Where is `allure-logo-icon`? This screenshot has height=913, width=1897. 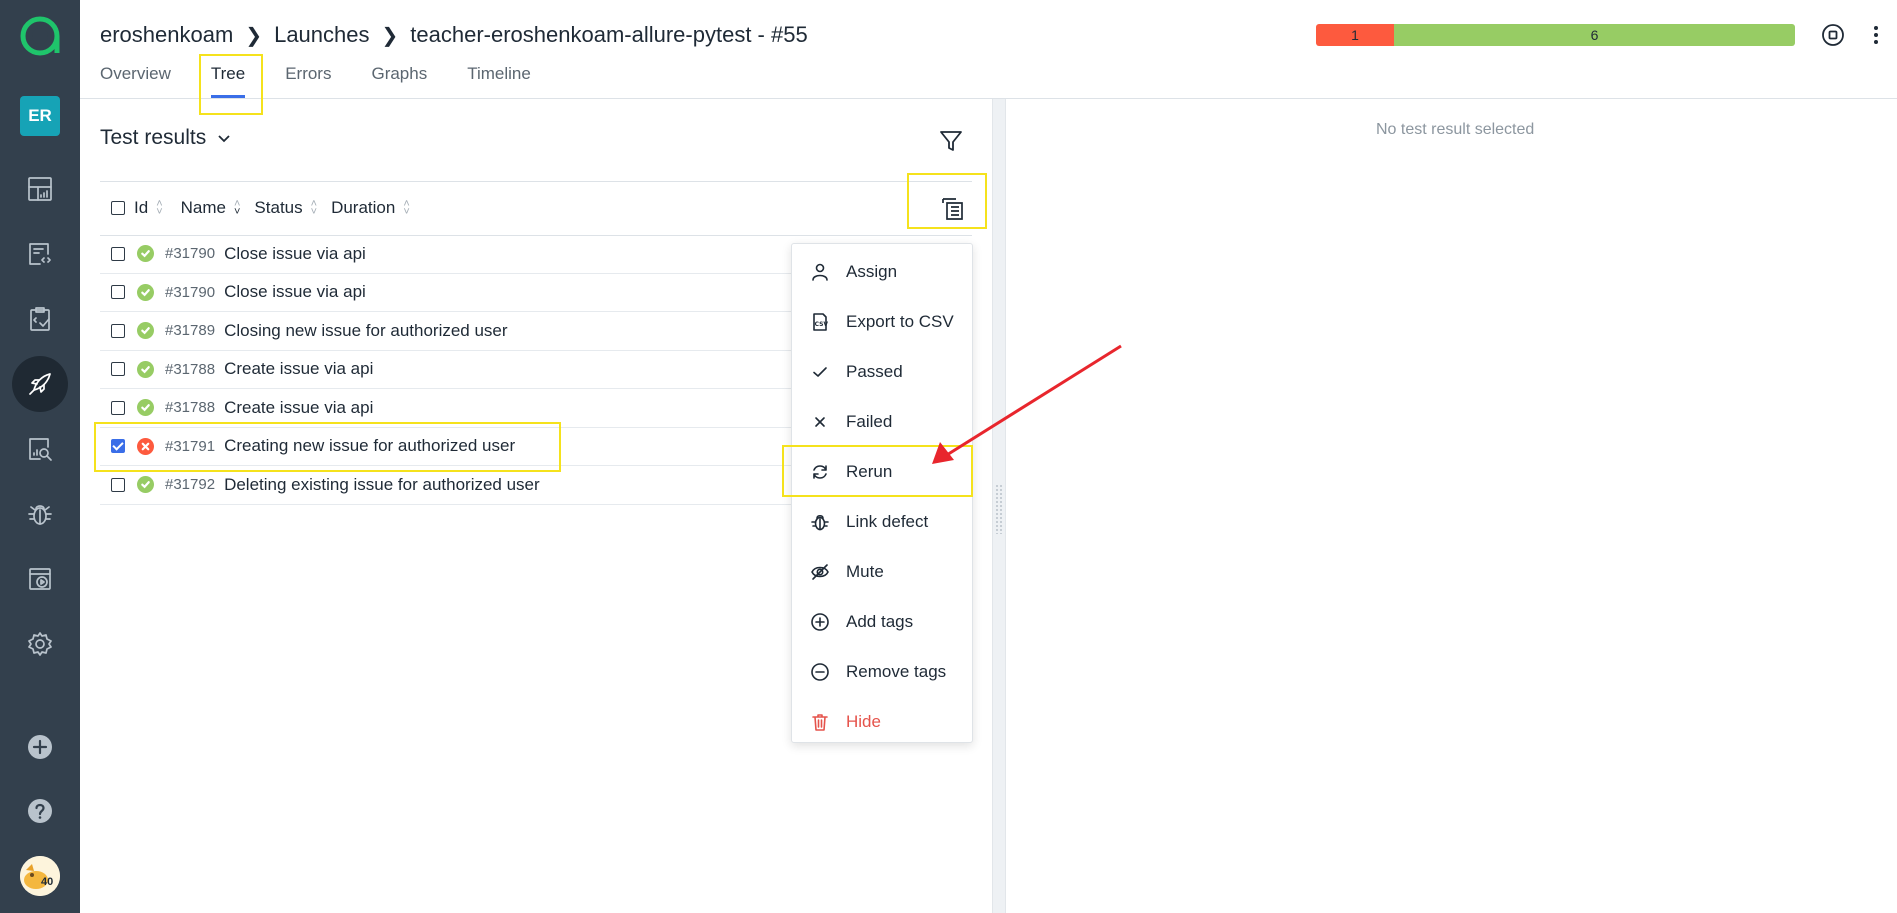
allure-logo-icon is located at coordinates (40, 36).